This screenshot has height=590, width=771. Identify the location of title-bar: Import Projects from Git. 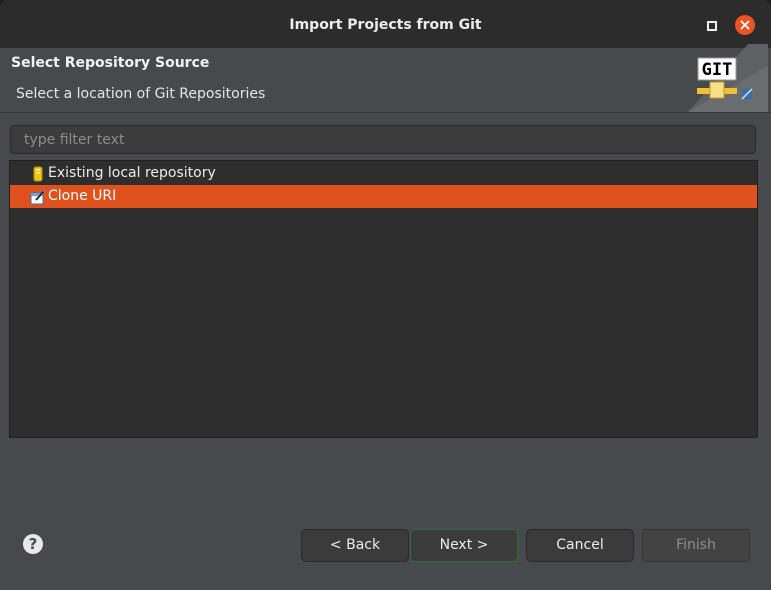
(385, 24).